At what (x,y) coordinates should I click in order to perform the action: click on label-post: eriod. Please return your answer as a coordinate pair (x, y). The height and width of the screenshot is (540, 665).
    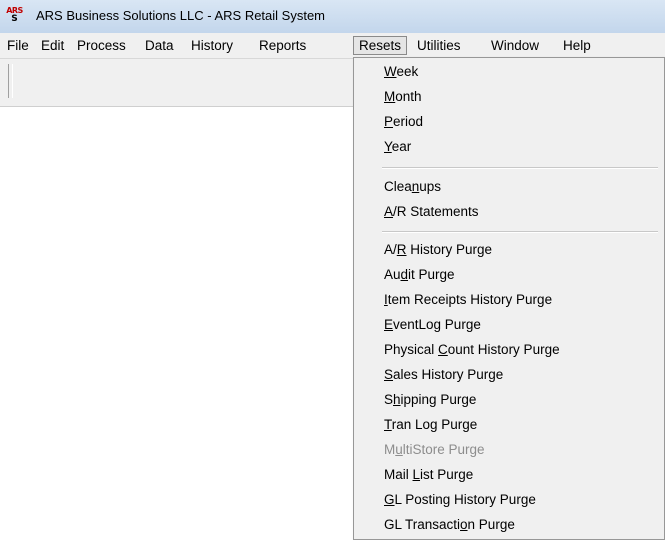
    Looking at the image, I should click on (408, 121).